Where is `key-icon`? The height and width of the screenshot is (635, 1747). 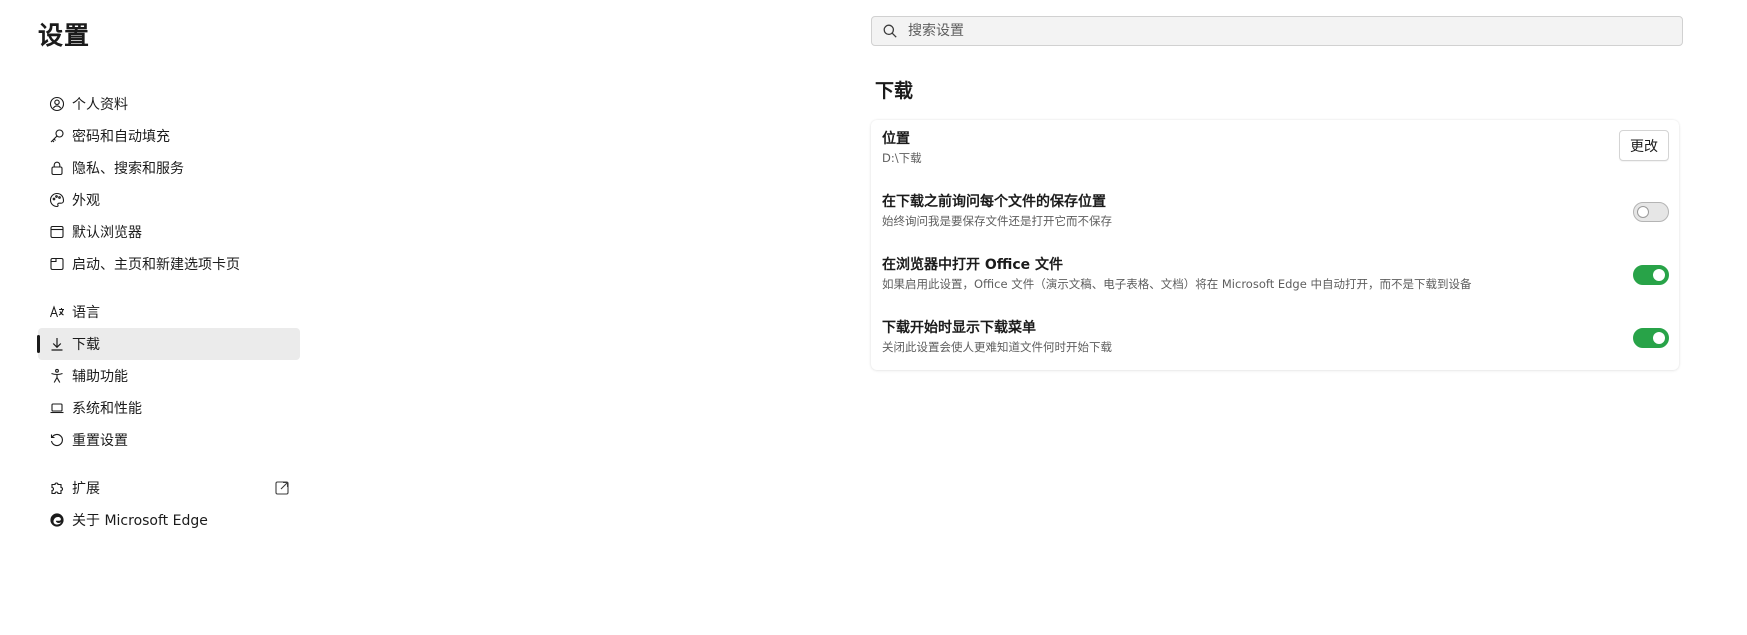
key-icon is located at coordinates (57, 136).